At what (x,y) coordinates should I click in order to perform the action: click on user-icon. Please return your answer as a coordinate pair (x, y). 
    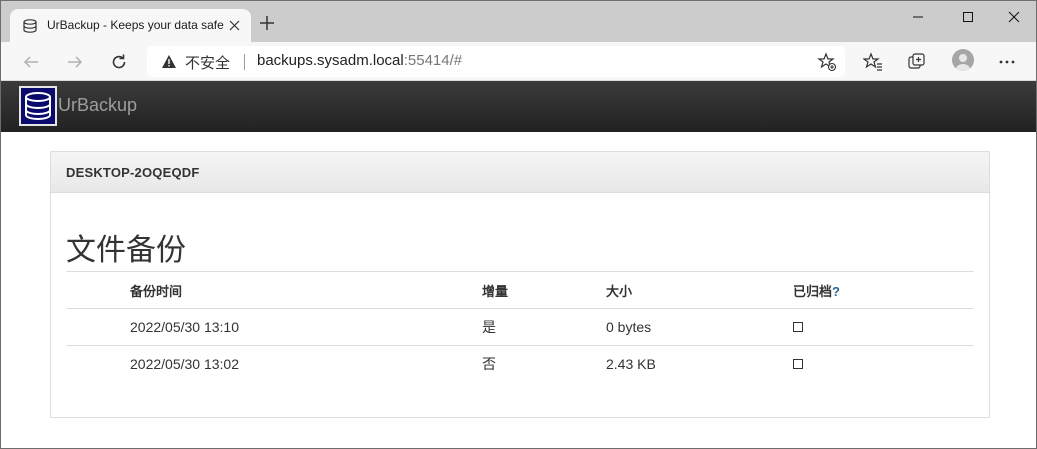
    Looking at the image, I should click on (963, 62).